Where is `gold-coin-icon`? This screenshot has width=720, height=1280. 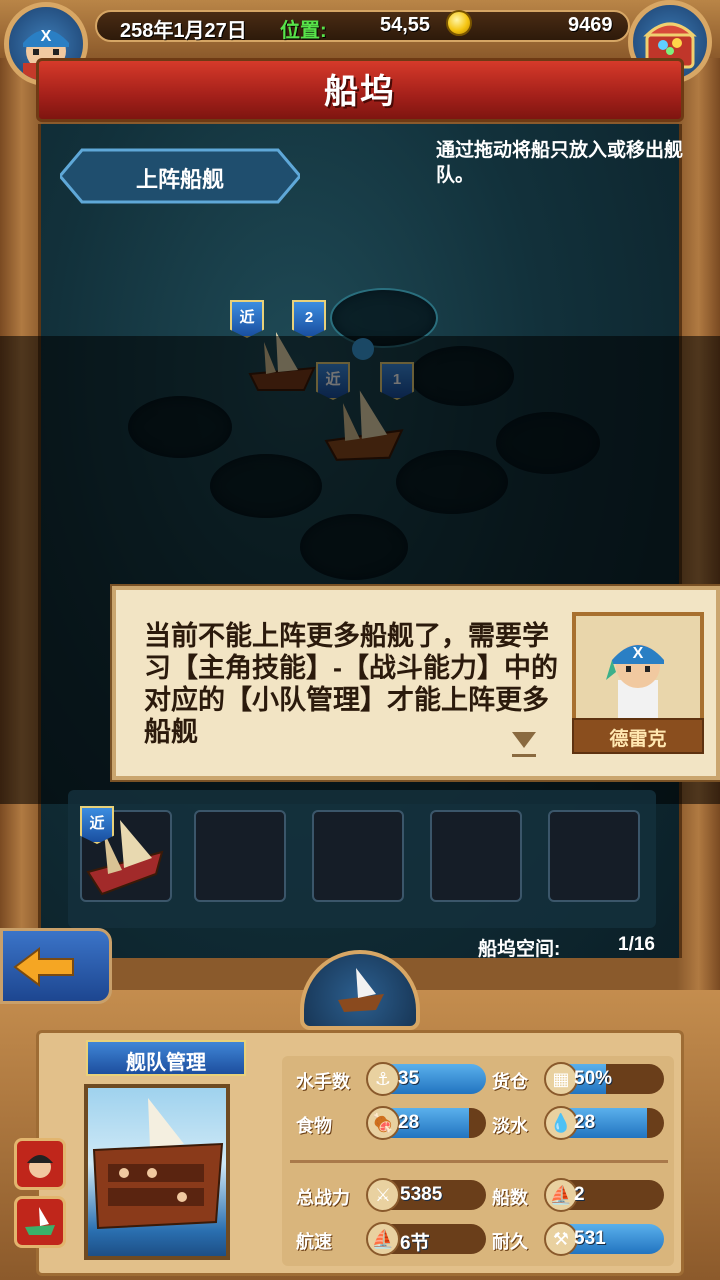 gold-coin-icon is located at coordinates (459, 23).